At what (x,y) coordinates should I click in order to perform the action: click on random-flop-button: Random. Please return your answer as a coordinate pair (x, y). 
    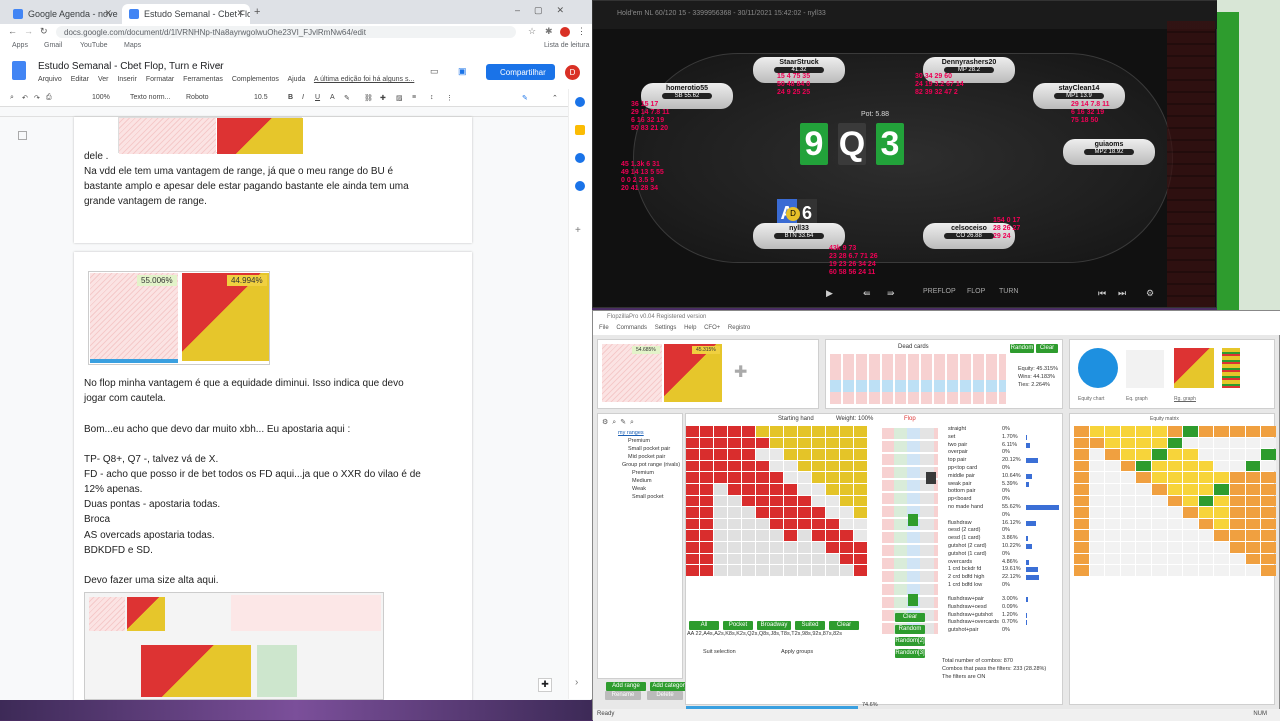
    Looking at the image, I should click on (910, 629).